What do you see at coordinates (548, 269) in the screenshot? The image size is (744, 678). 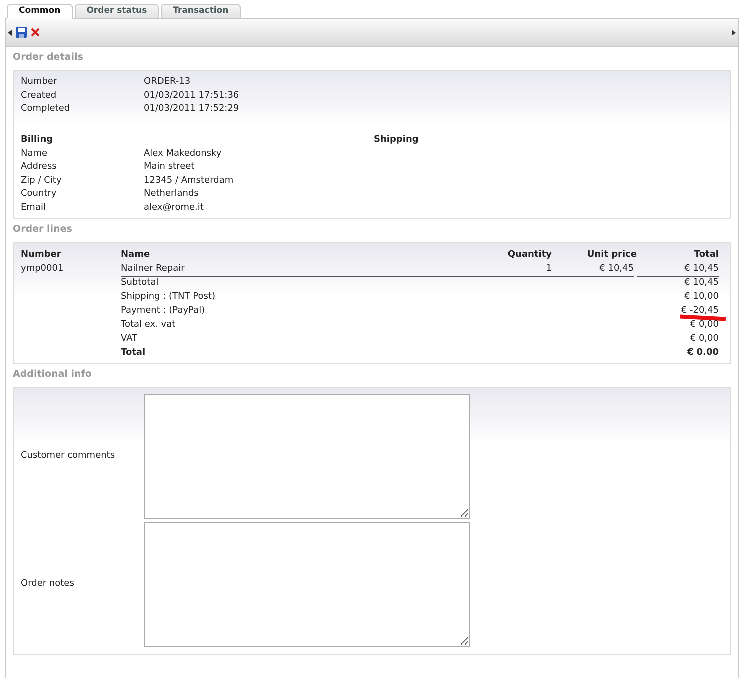 I see `table-cell-text: 1` at bounding box center [548, 269].